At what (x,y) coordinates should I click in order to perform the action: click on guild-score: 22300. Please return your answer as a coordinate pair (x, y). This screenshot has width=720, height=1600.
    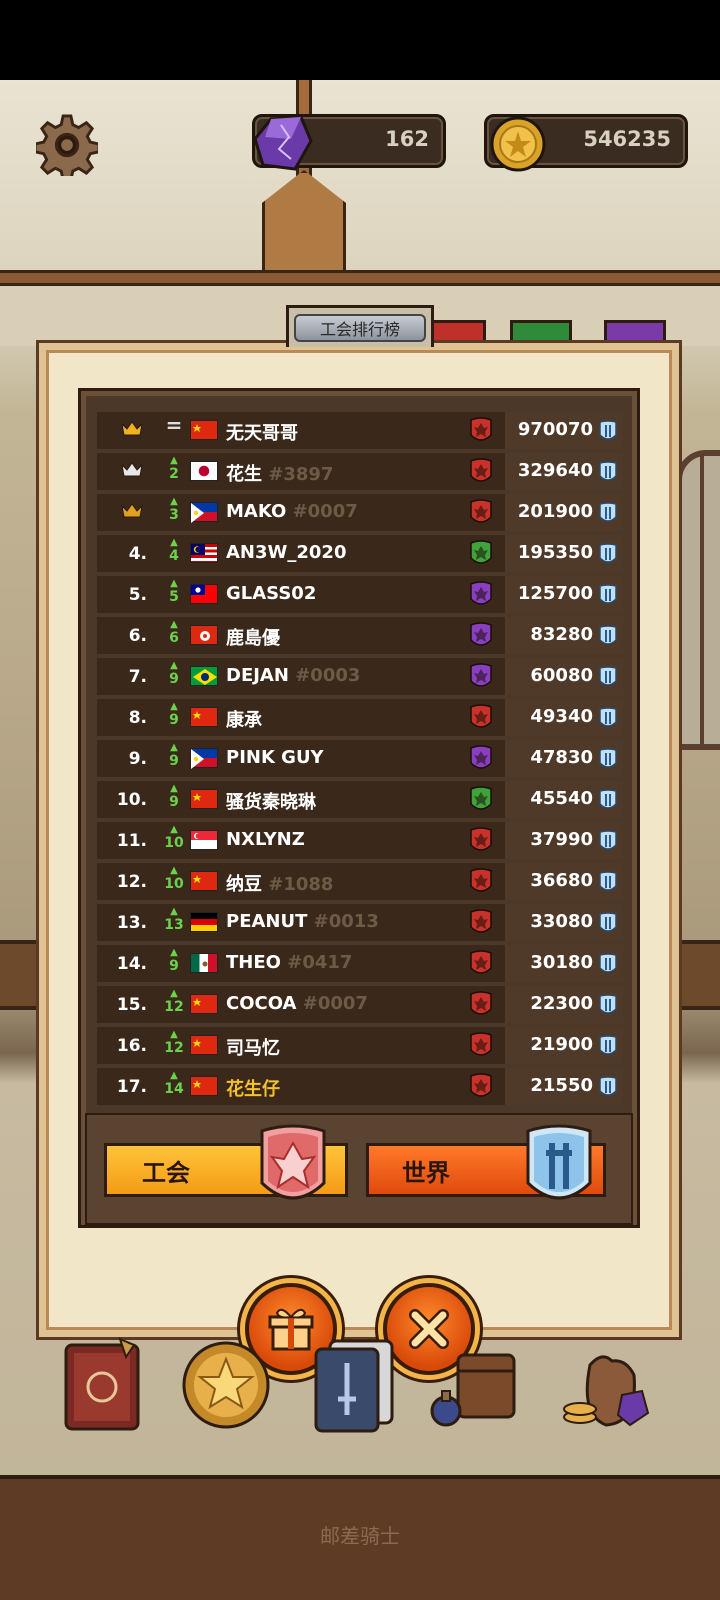
    Looking at the image, I should click on (561, 1003).